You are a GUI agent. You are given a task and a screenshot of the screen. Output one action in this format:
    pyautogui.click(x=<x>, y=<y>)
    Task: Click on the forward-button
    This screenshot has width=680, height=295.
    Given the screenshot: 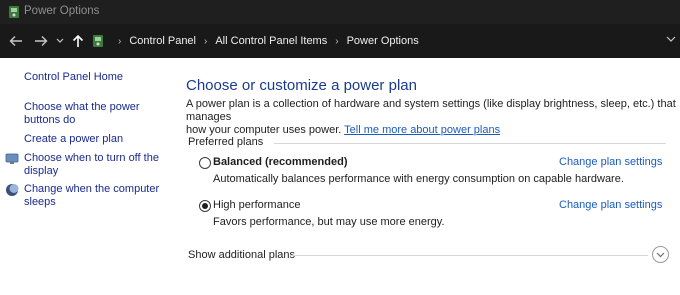 What is the action you would take?
    pyautogui.click(x=41, y=41)
    